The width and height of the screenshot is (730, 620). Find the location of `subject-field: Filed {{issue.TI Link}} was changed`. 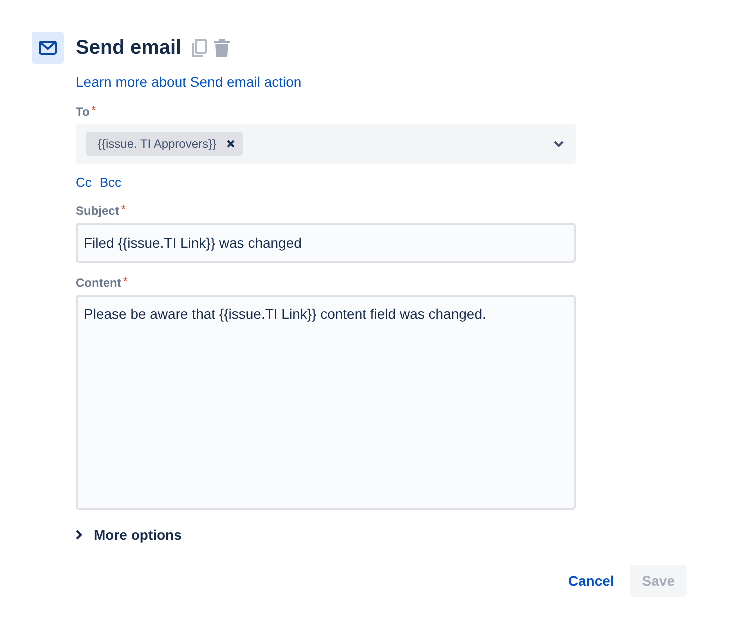

subject-field: Filed {{issue.TI Link}} was changed is located at coordinates (326, 243).